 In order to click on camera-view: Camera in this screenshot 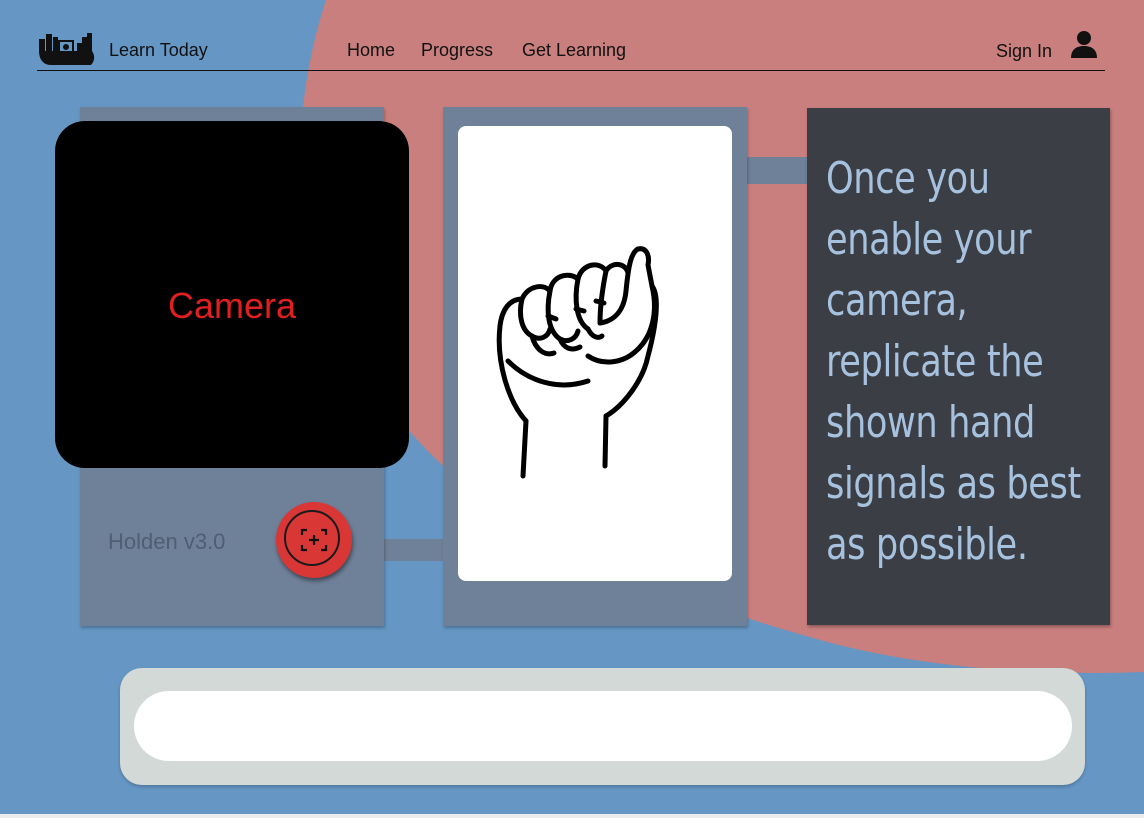, I will do `click(232, 294)`.